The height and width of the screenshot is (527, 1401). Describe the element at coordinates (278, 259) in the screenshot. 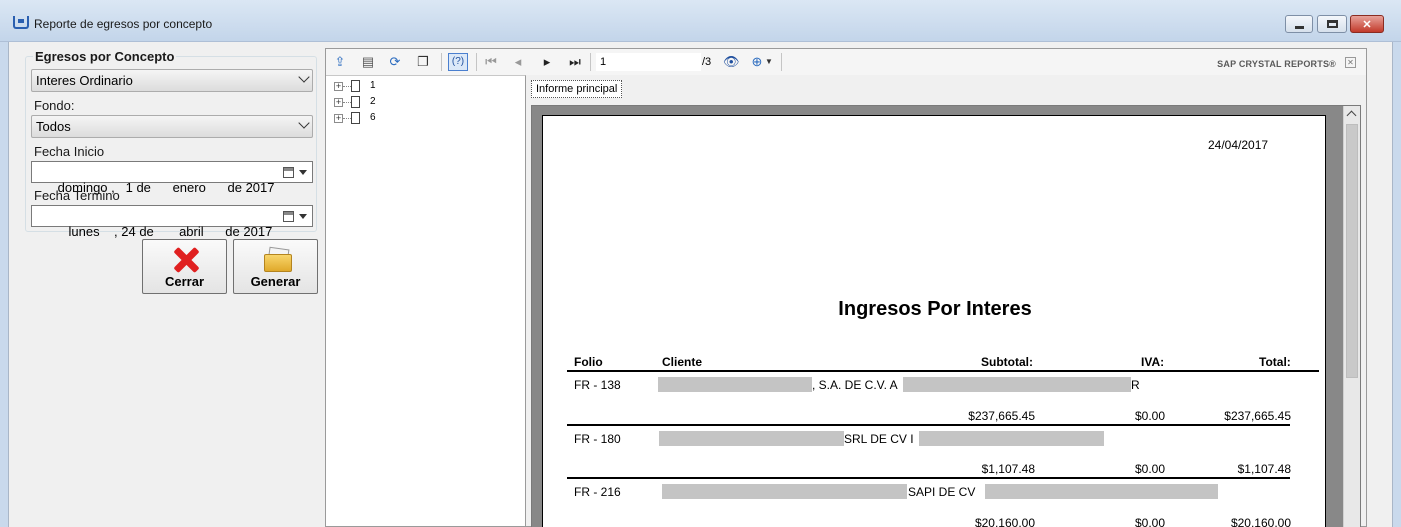

I see `folder-document-icon` at that location.